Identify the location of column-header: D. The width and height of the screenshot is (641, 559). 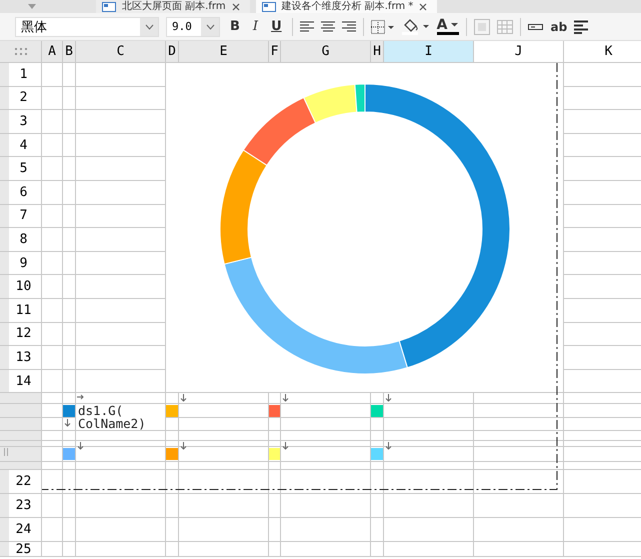
(172, 52).